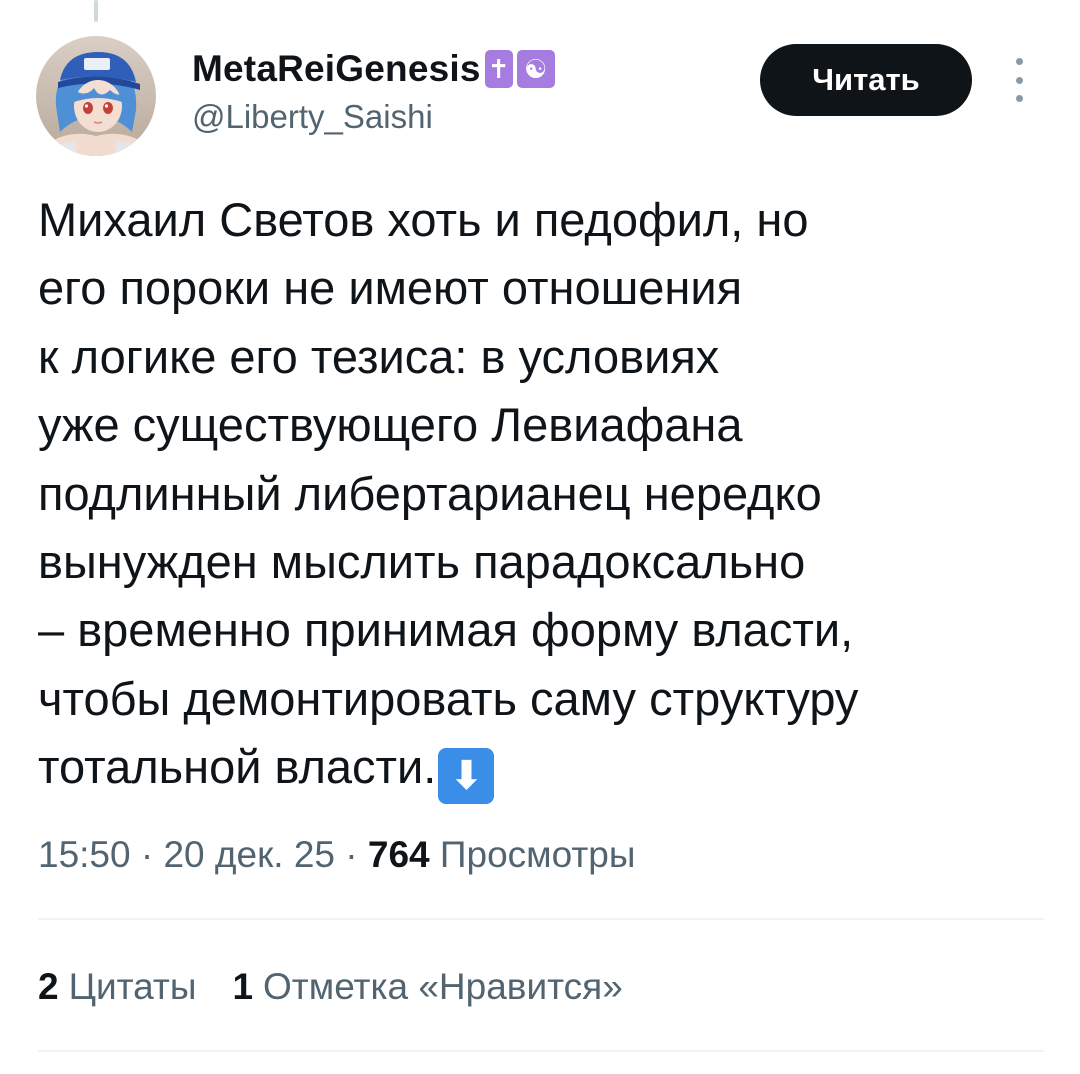 The height and width of the screenshot is (1074, 1080). I want to click on tweet-text-line: вынужден мыслить парадоксально, so click(422, 562).